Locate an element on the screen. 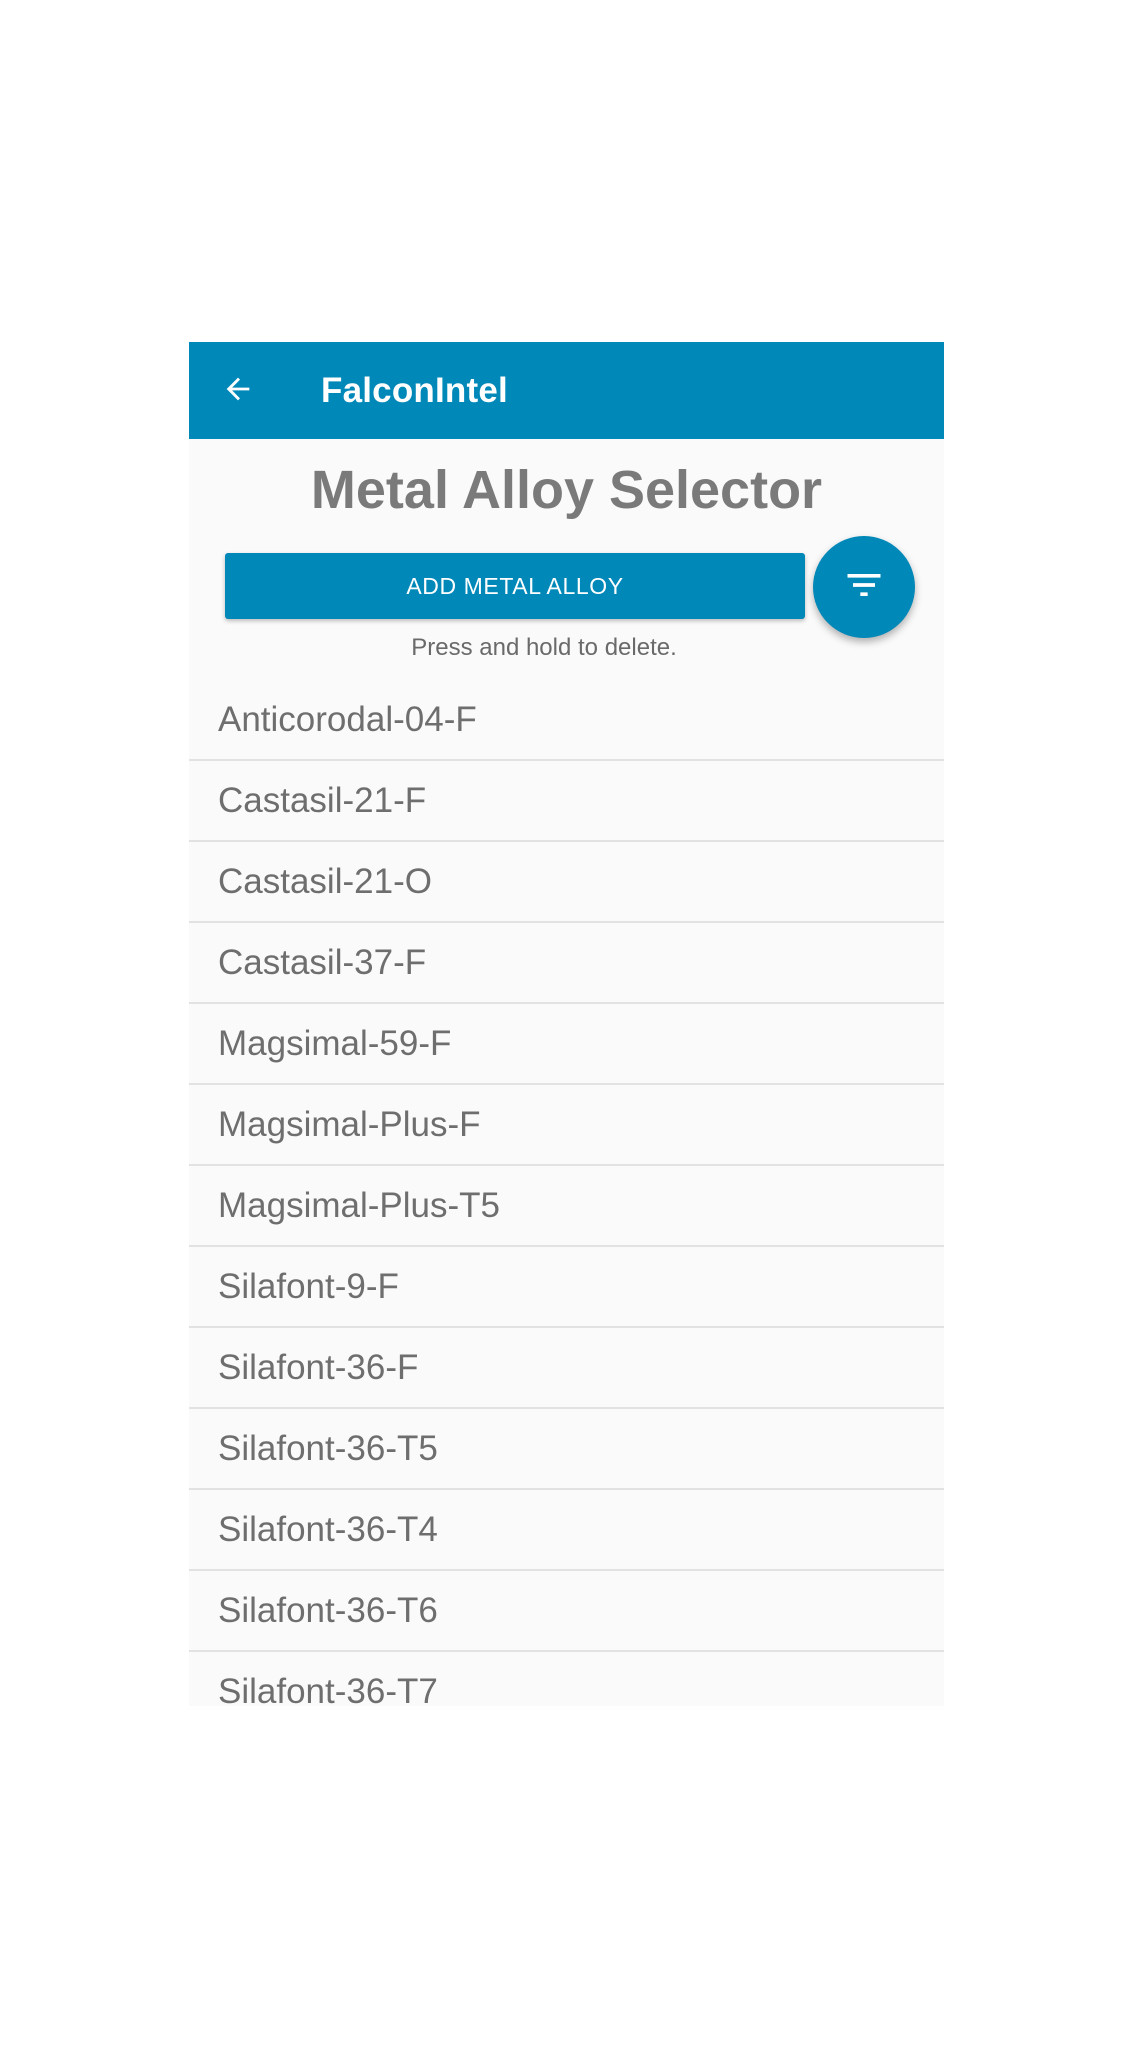  list-item: Silafont-36-F is located at coordinates (566, 1368).